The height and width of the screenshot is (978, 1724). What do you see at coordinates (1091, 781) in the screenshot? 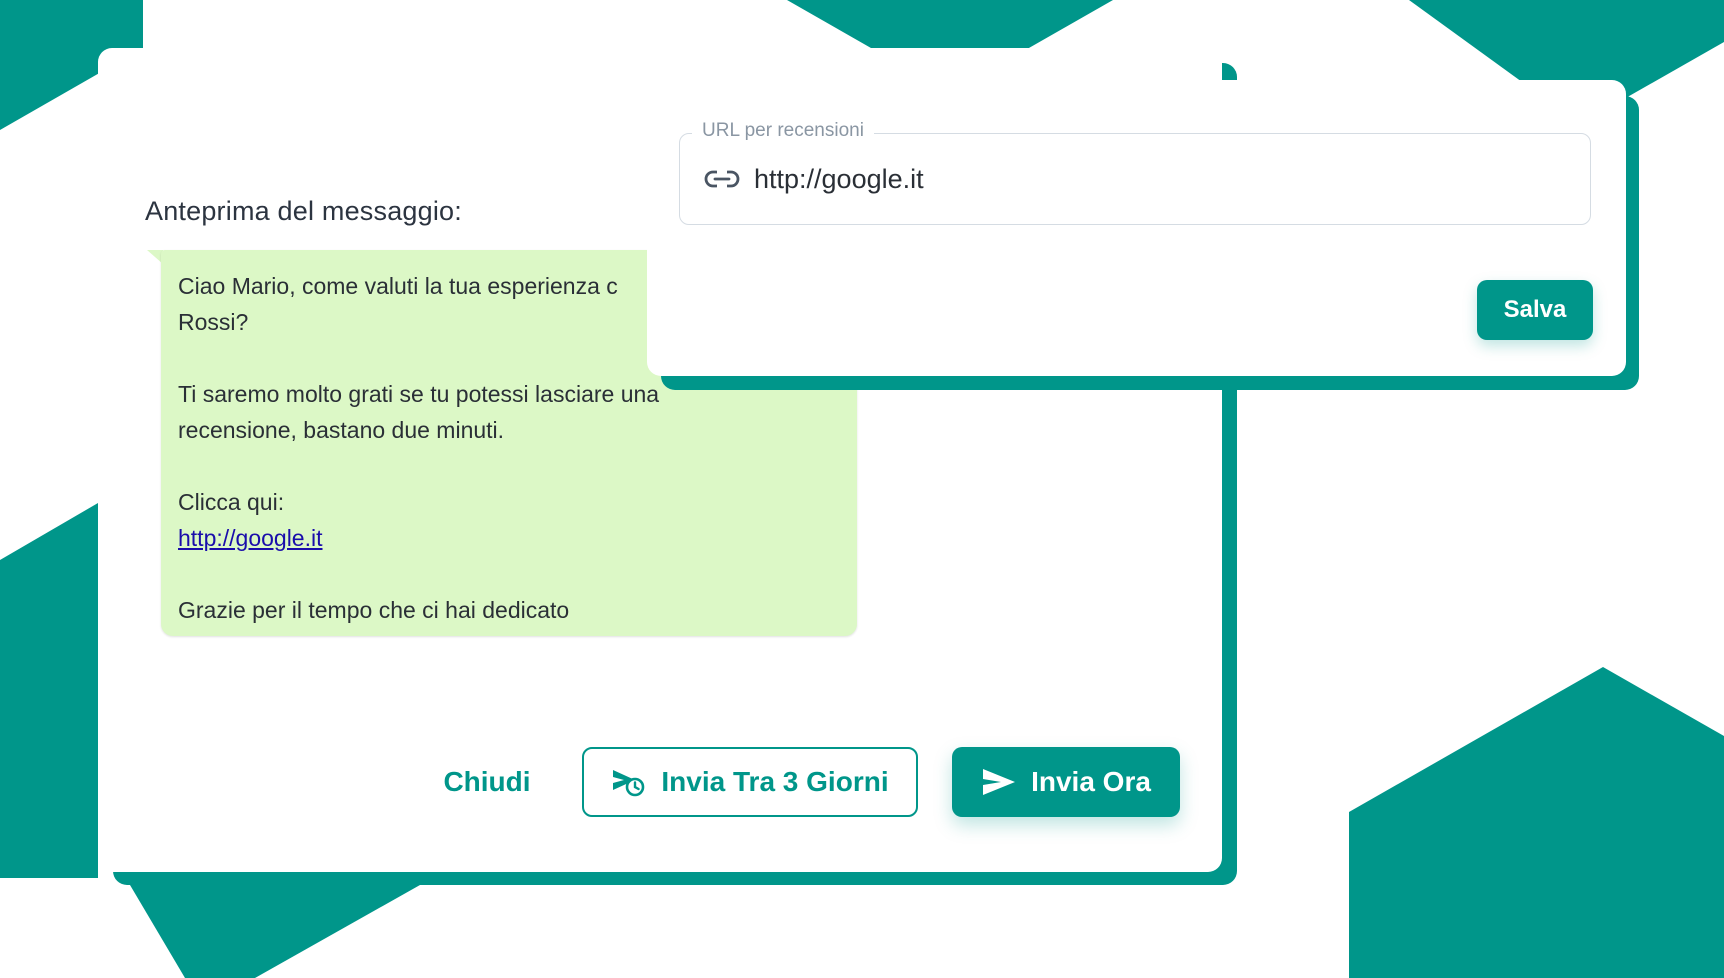
I see `send-now-label: Invia Ora` at bounding box center [1091, 781].